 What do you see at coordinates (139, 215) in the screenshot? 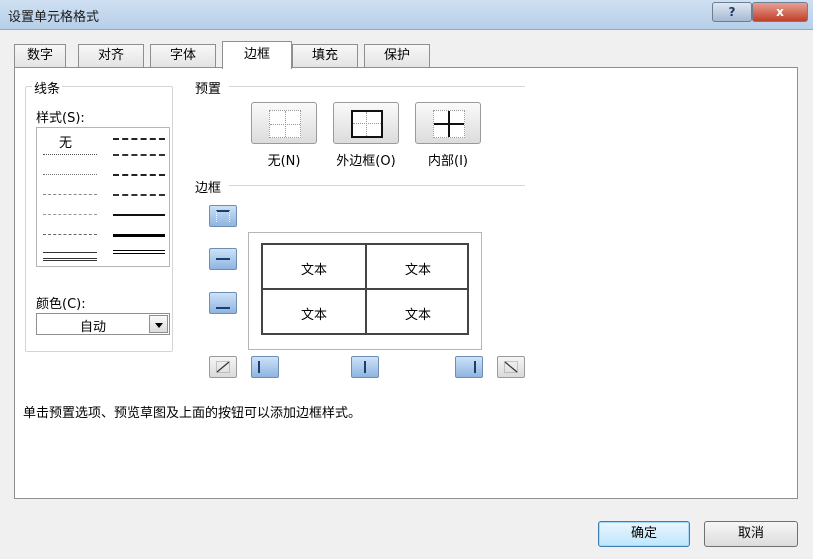
I see `line-style-medium` at bounding box center [139, 215].